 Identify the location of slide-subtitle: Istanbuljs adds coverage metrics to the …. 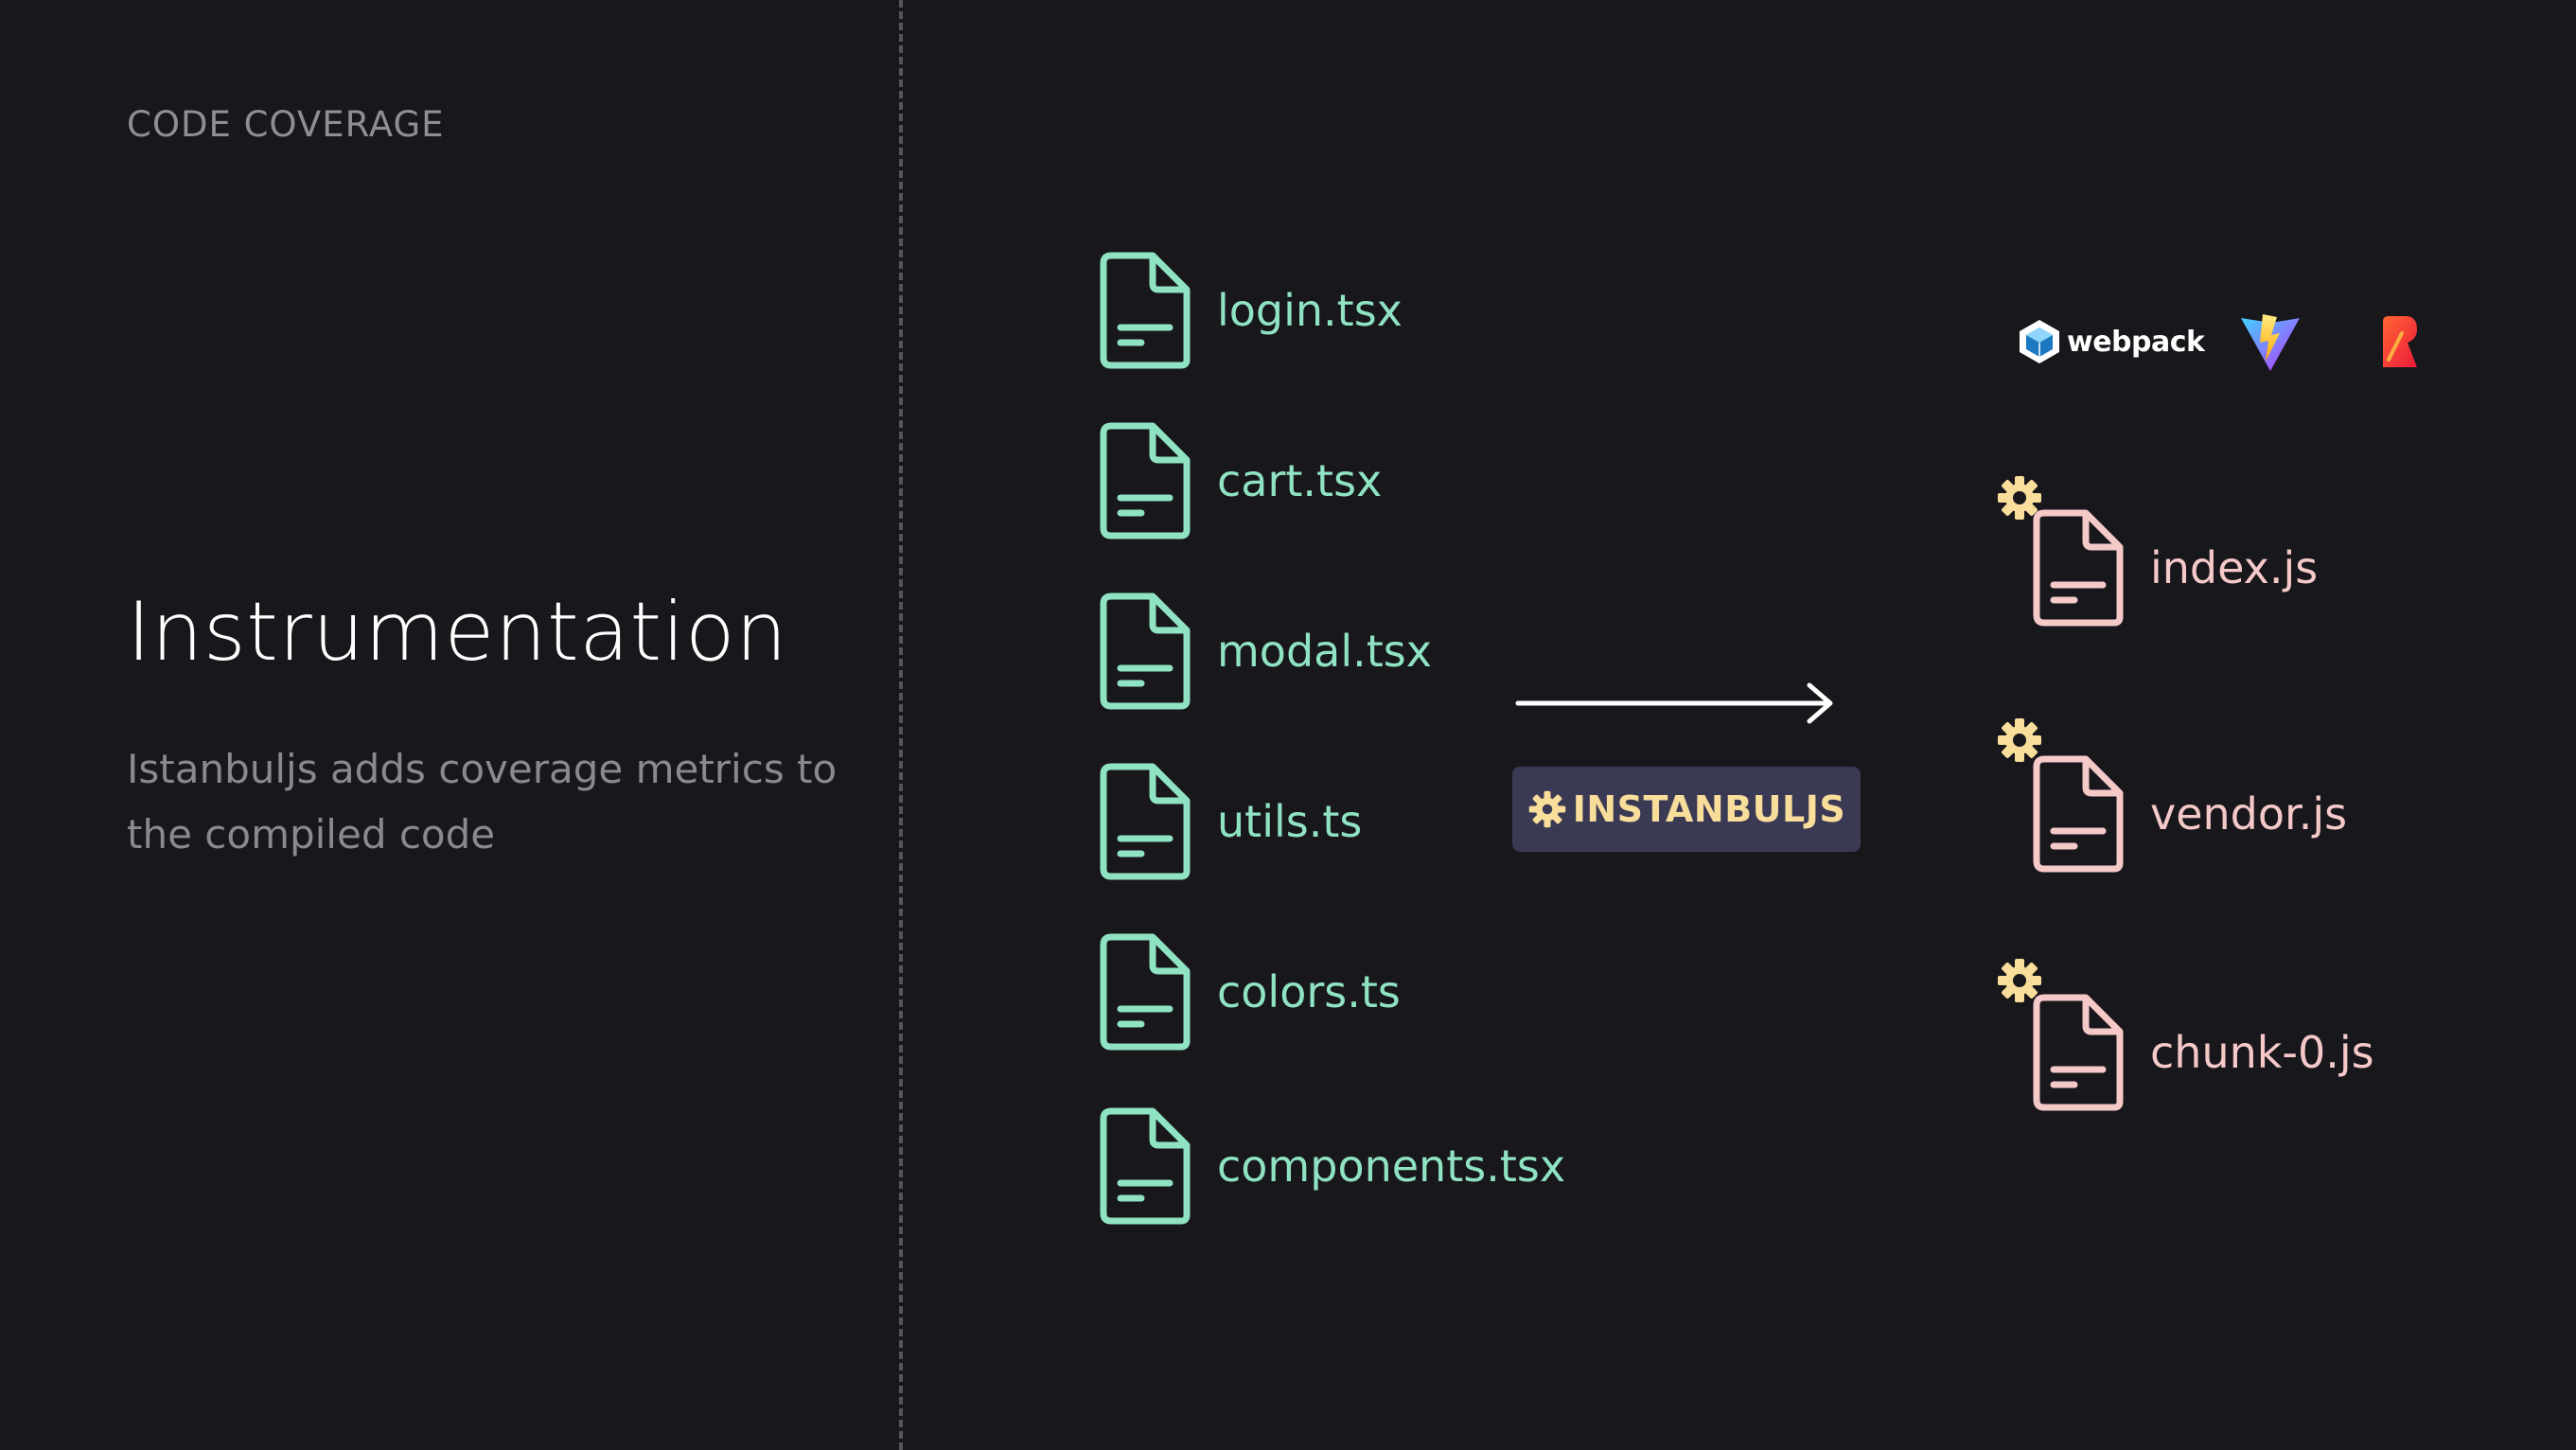
(482, 802).